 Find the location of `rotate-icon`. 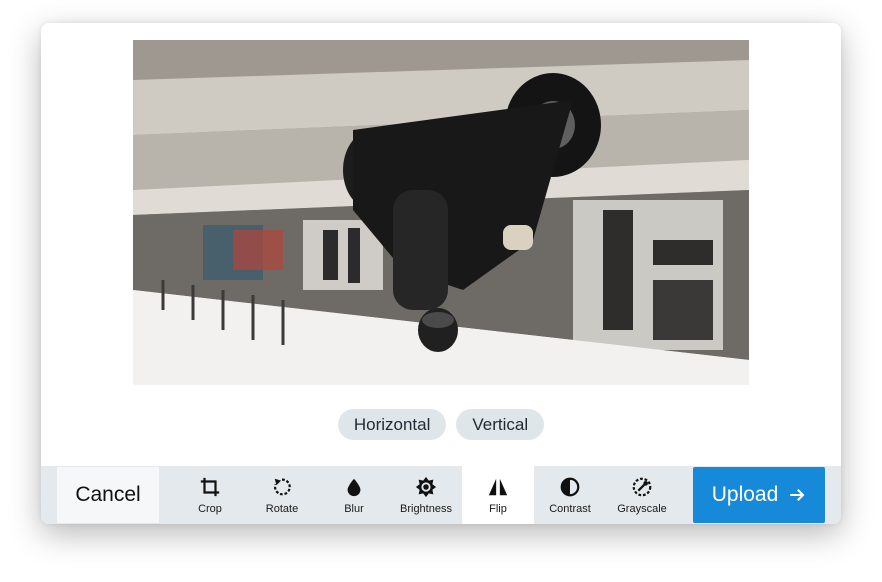

rotate-icon is located at coordinates (282, 486).